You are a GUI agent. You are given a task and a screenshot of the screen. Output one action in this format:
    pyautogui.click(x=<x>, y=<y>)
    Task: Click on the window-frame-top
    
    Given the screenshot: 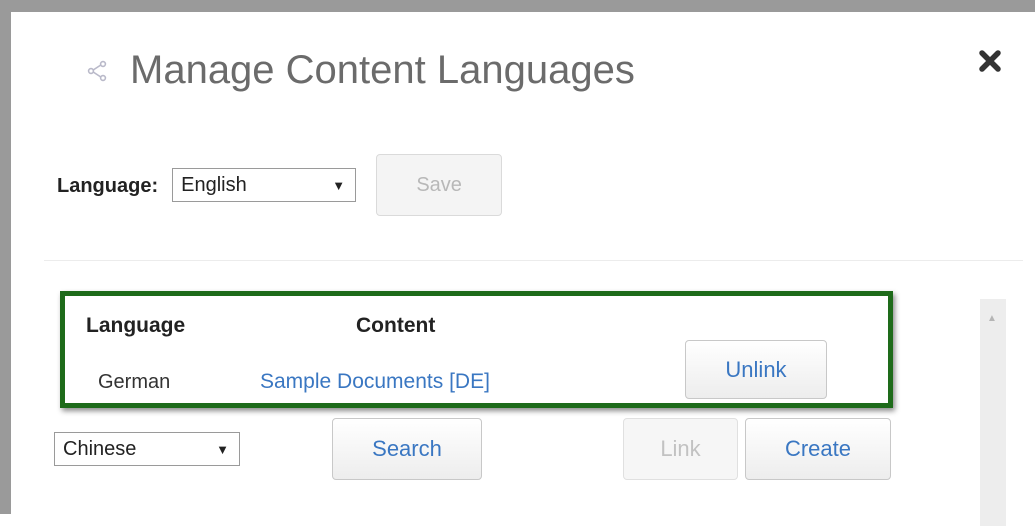 What is the action you would take?
    pyautogui.click(x=517, y=6)
    